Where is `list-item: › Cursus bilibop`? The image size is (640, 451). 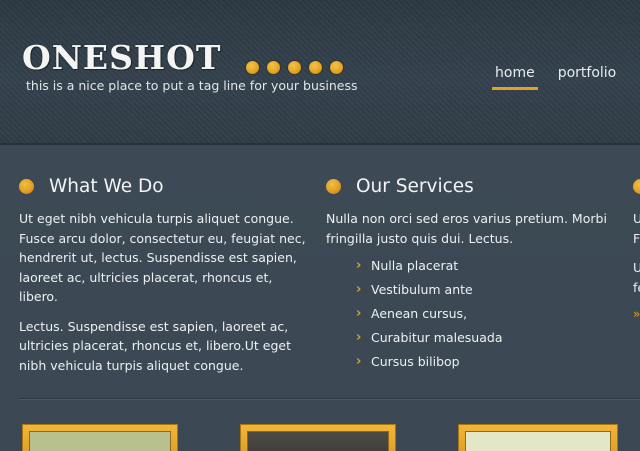 list-item: › Cursus bilibop is located at coordinates (486, 362).